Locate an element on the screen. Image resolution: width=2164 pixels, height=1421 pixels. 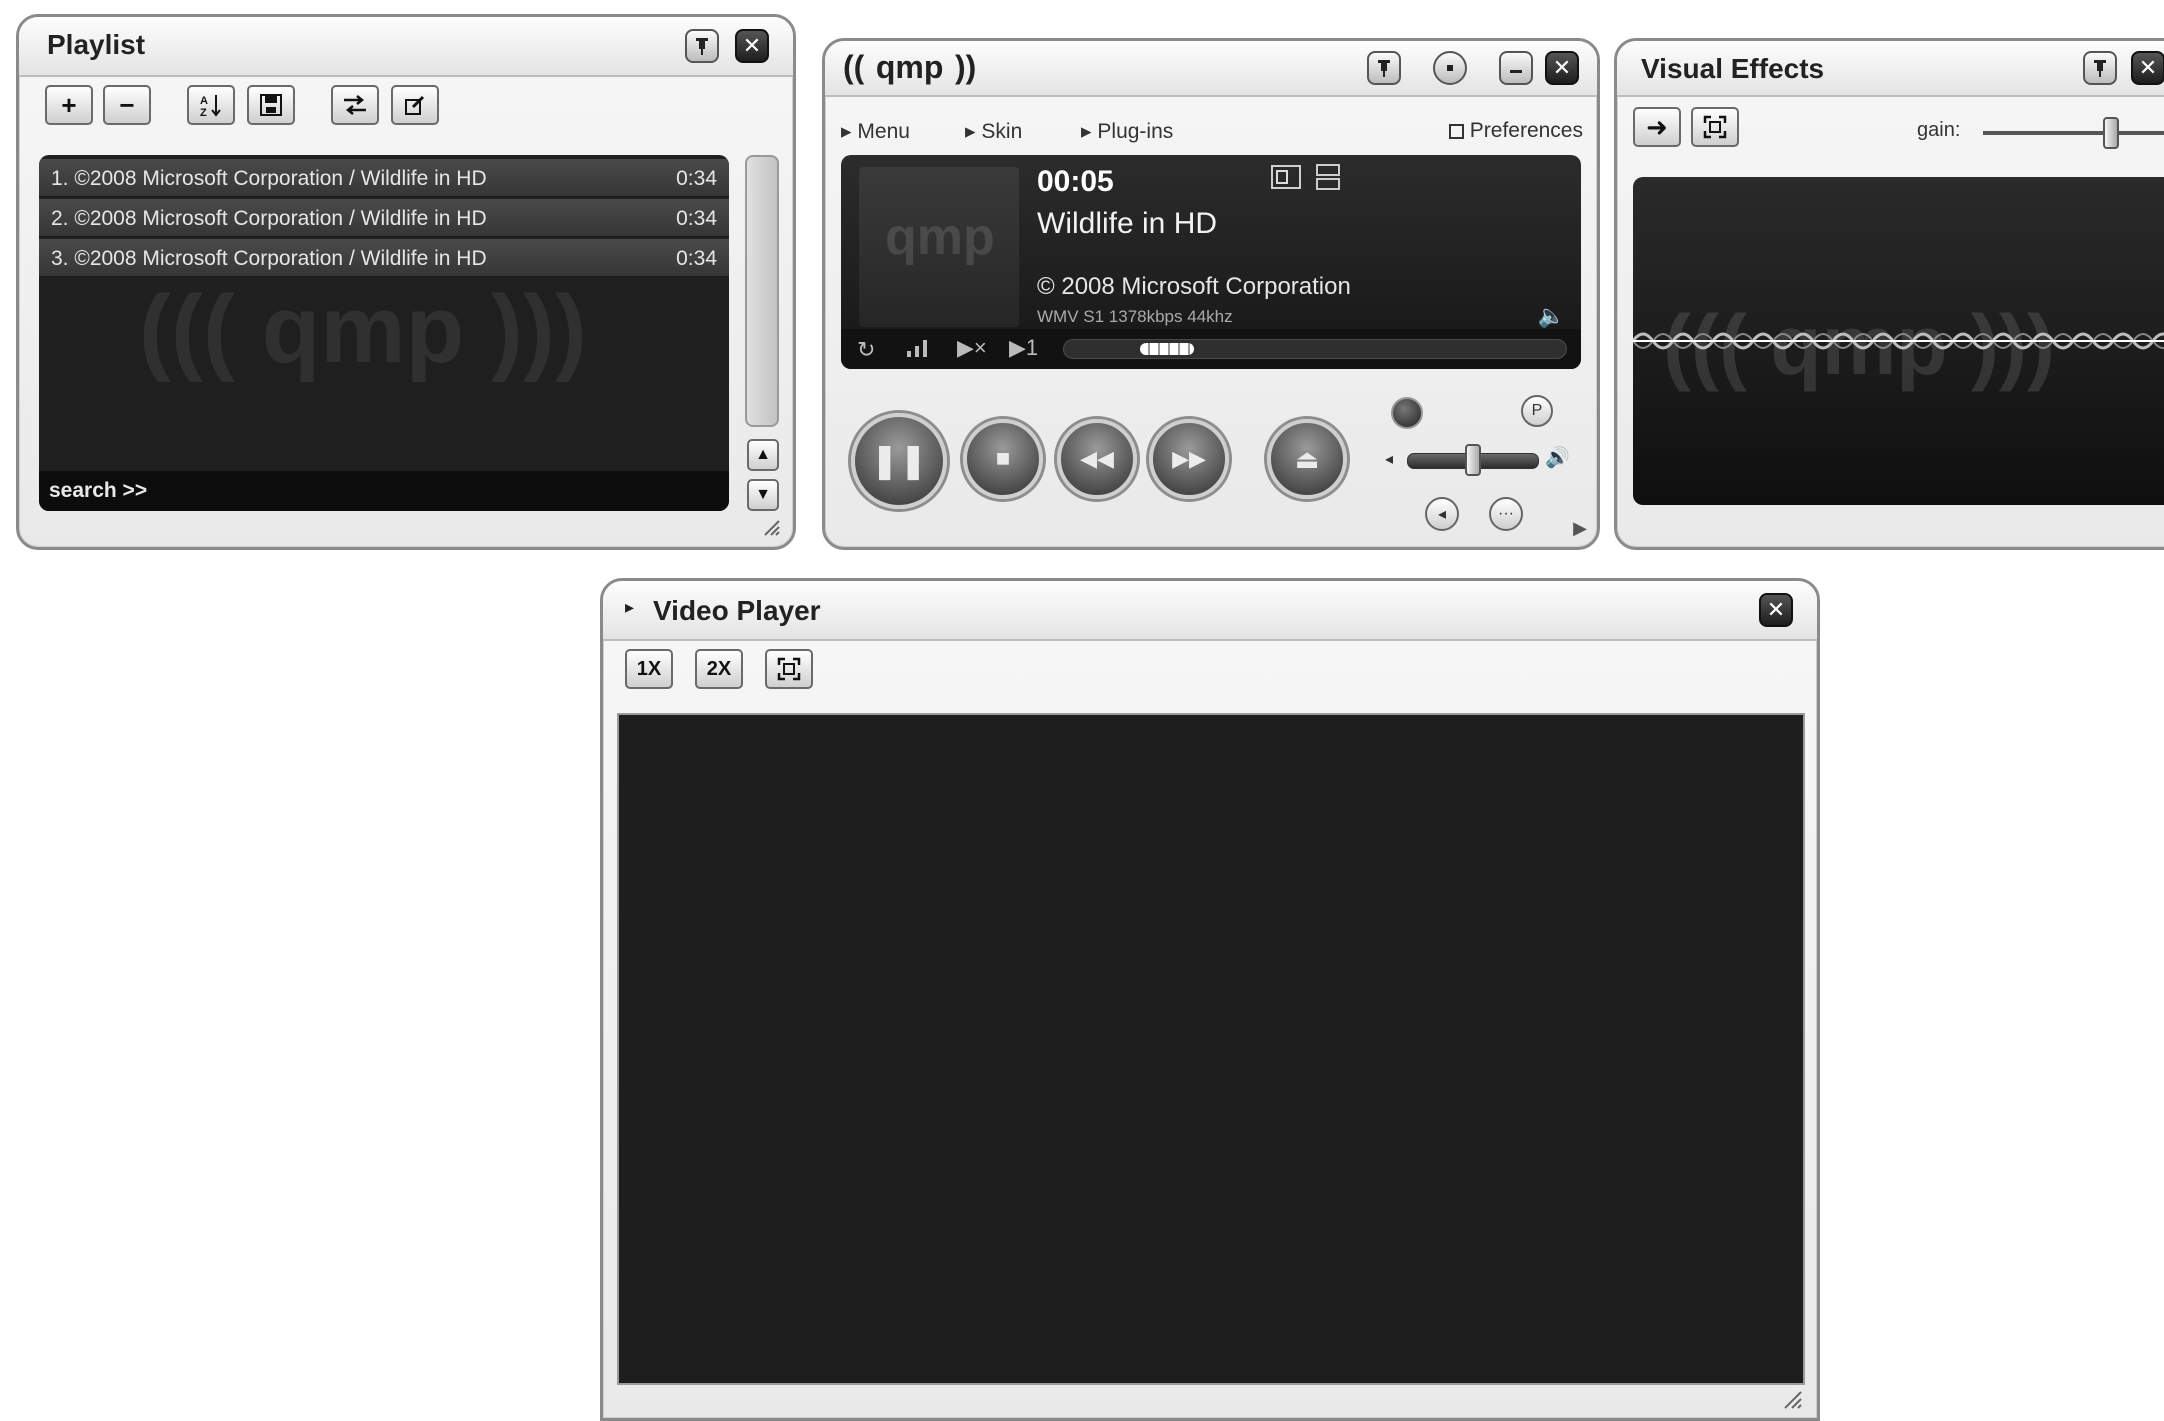
next-button: ▶▶ is located at coordinates (1189, 459).